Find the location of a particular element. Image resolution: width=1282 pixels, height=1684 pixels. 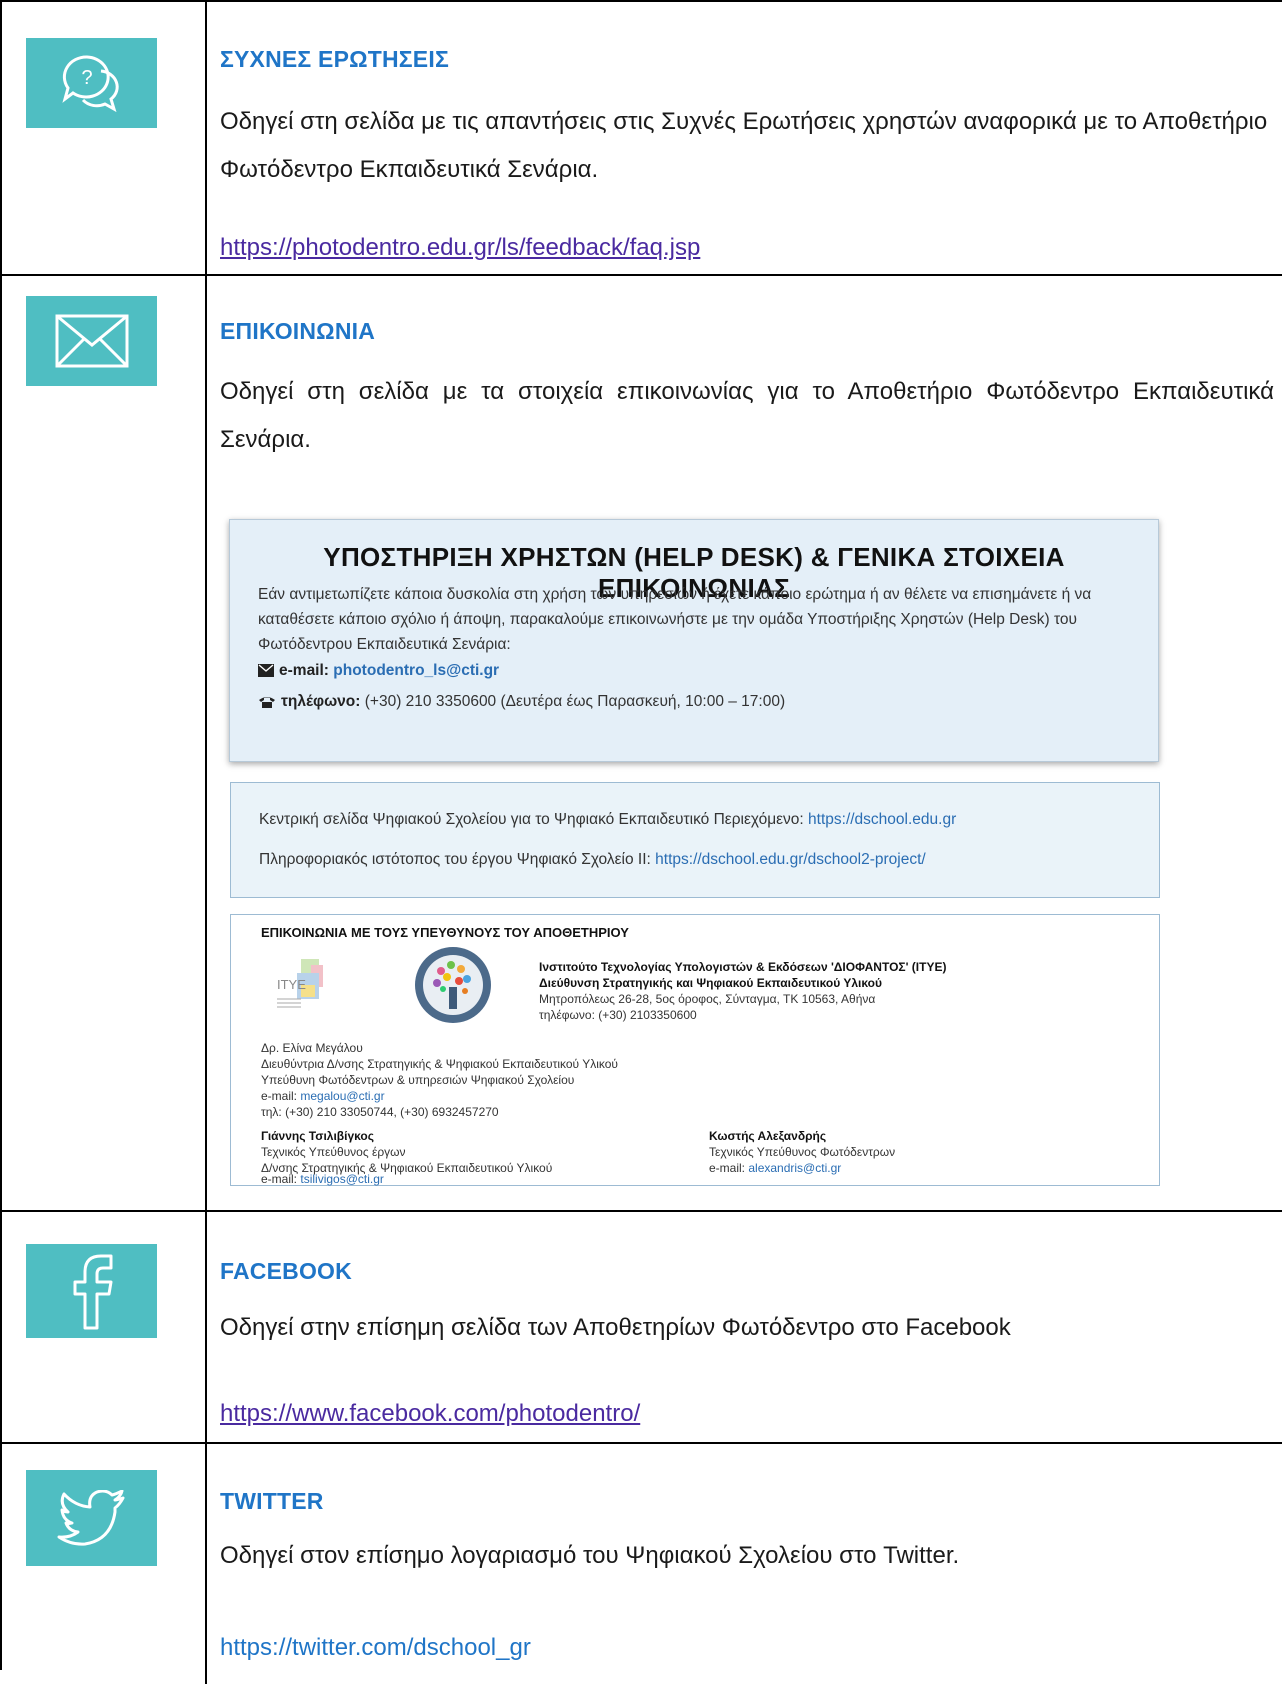

helpdesk-email-line: e-mail: photodentro_ls@cti.gr is located at coordinates (378, 671).